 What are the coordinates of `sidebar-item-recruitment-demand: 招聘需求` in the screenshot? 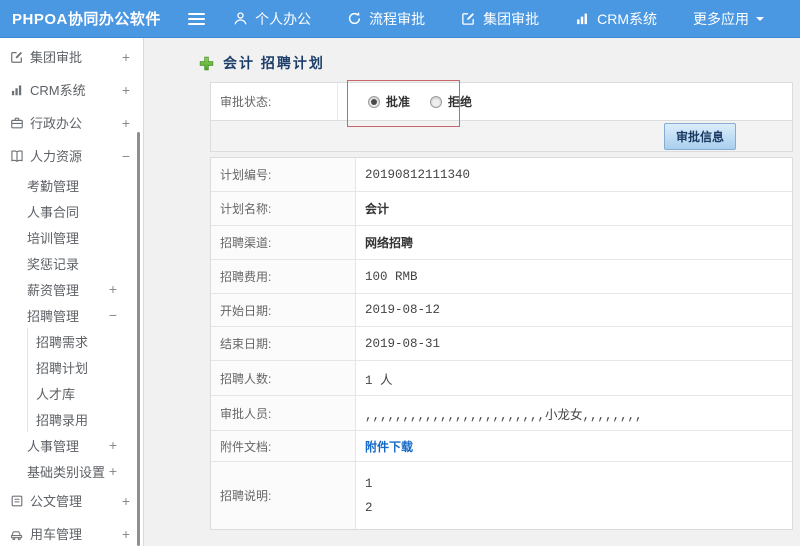 It's located at (85, 341).